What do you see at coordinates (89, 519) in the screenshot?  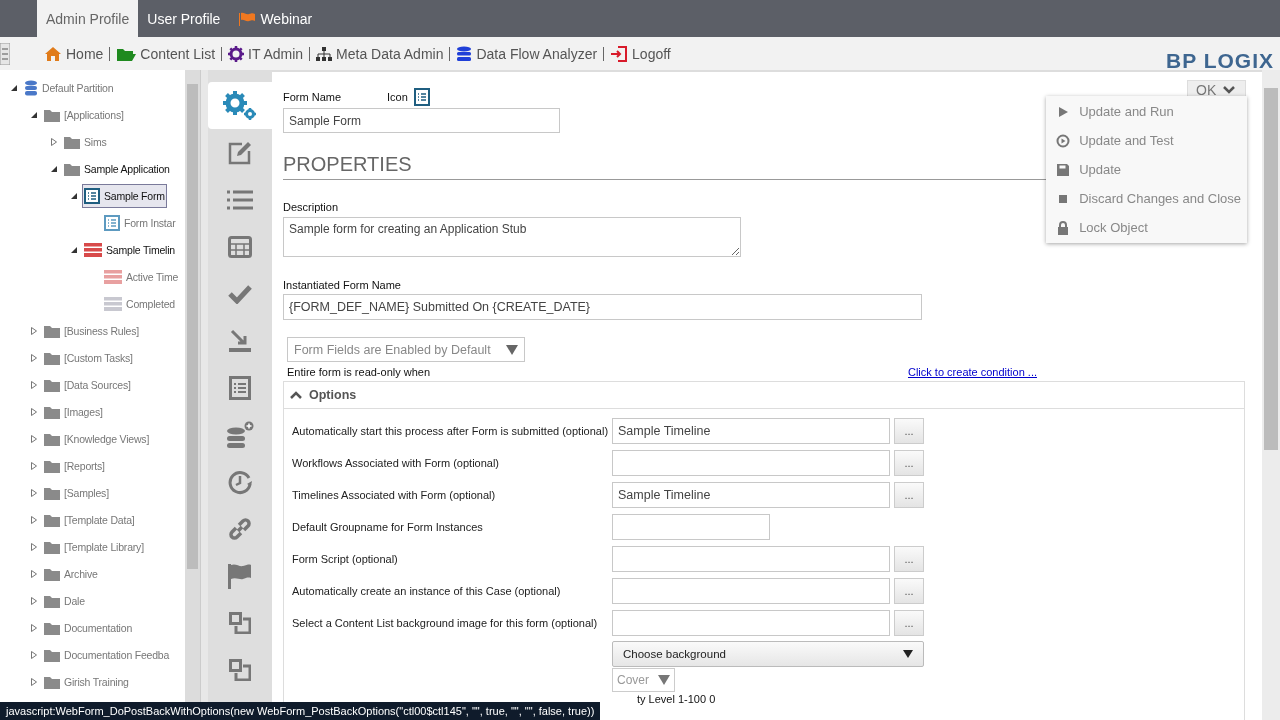 I see `tree-item: [Template Data]` at bounding box center [89, 519].